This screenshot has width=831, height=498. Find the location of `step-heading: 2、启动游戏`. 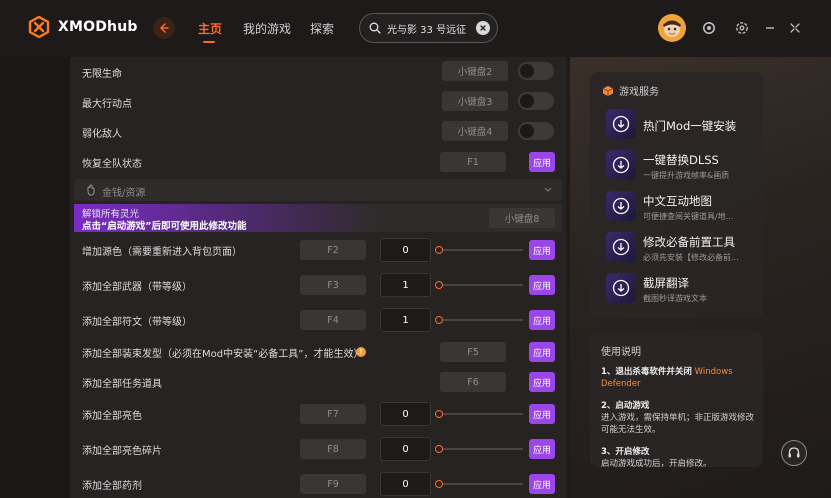

step-heading: 2、启动游戏 is located at coordinates (625, 406).